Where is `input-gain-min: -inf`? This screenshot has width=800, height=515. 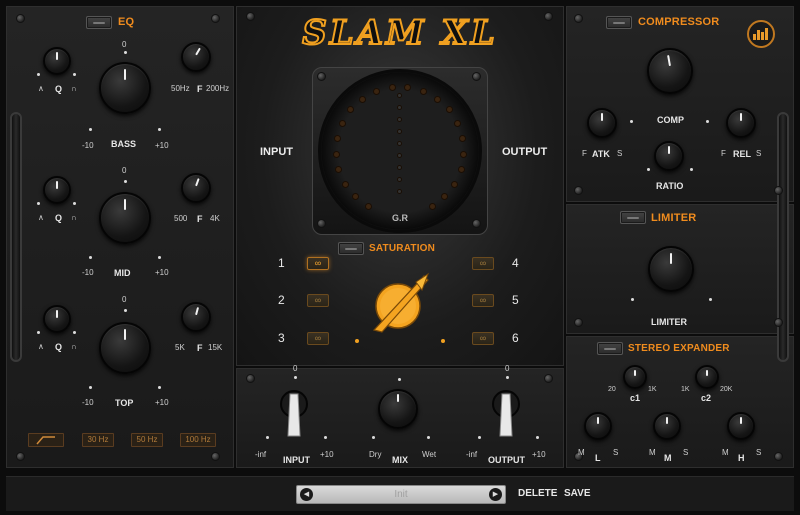 input-gain-min: -inf is located at coordinates (261, 454).